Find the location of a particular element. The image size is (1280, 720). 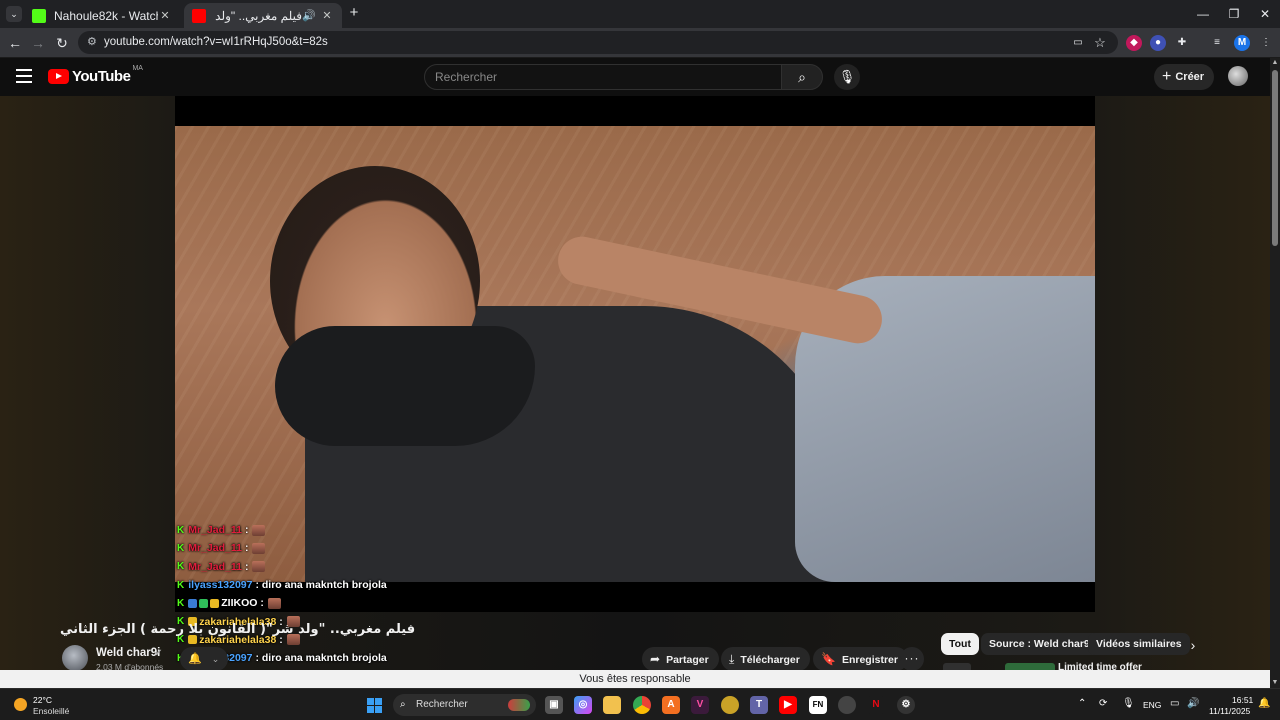

extension-shield-icon: ◆ is located at coordinates (1134, 43).